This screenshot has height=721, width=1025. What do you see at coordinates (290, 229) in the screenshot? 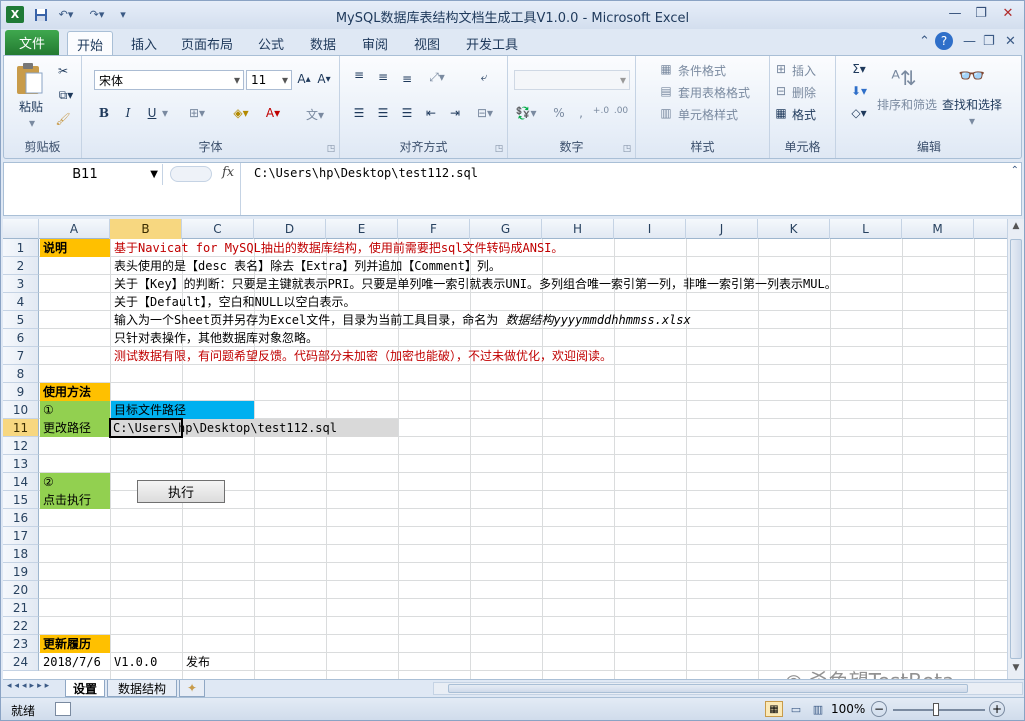
I see `column-header: D` at bounding box center [290, 229].